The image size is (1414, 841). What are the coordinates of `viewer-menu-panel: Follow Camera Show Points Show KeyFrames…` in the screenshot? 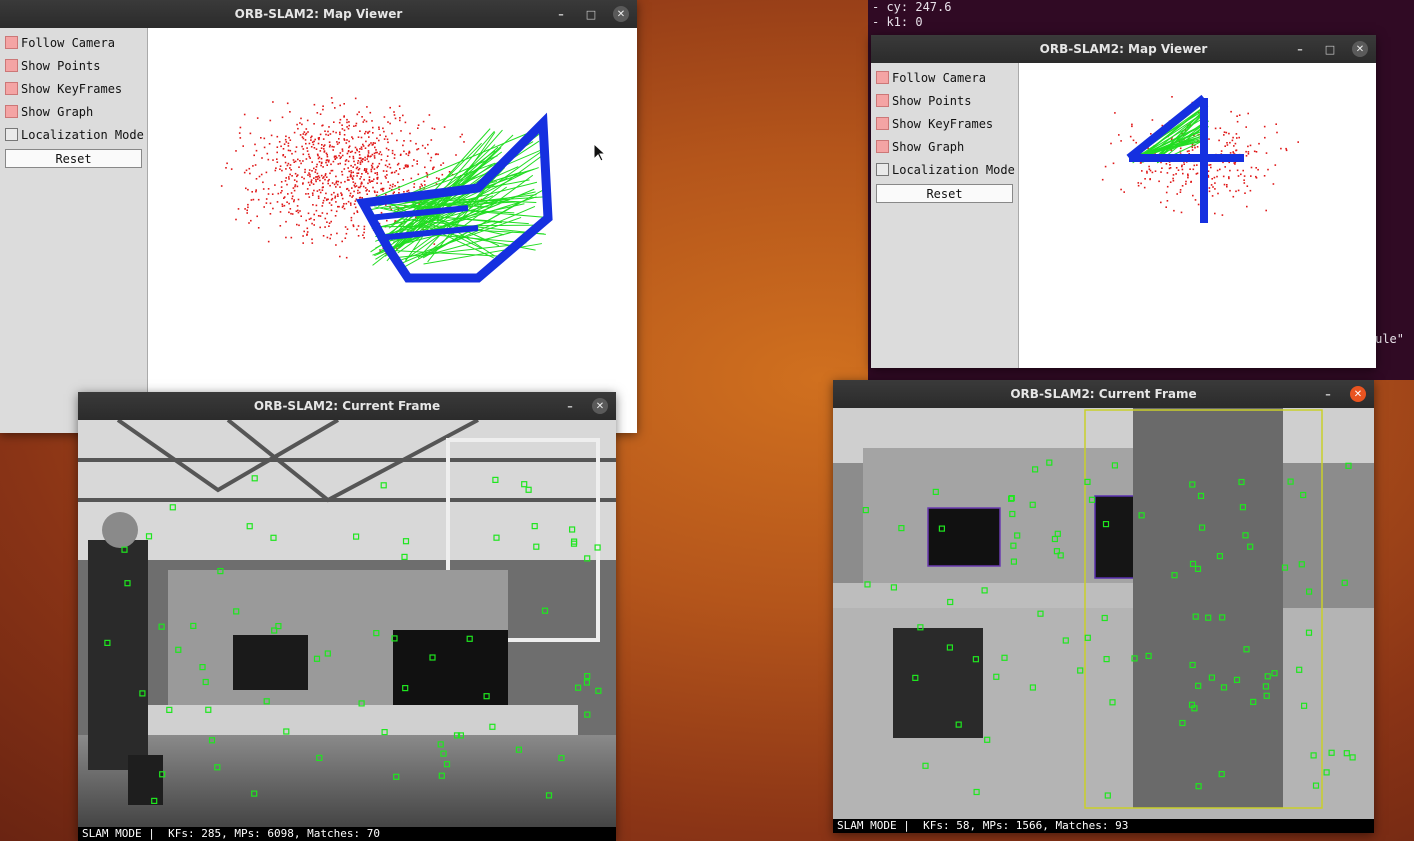 It's located at (945, 215).